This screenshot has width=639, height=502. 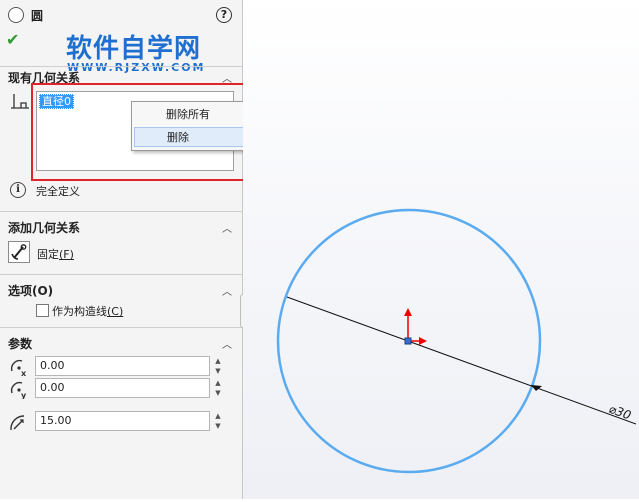 What do you see at coordinates (24, 373) in the screenshot?
I see `svg-text: x` at bounding box center [24, 373].